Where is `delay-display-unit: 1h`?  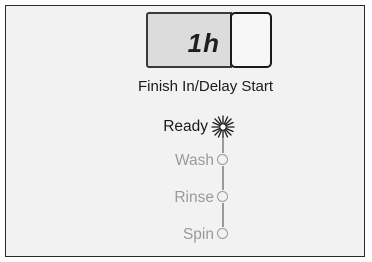
delay-display-unit: 1h is located at coordinates (209, 40).